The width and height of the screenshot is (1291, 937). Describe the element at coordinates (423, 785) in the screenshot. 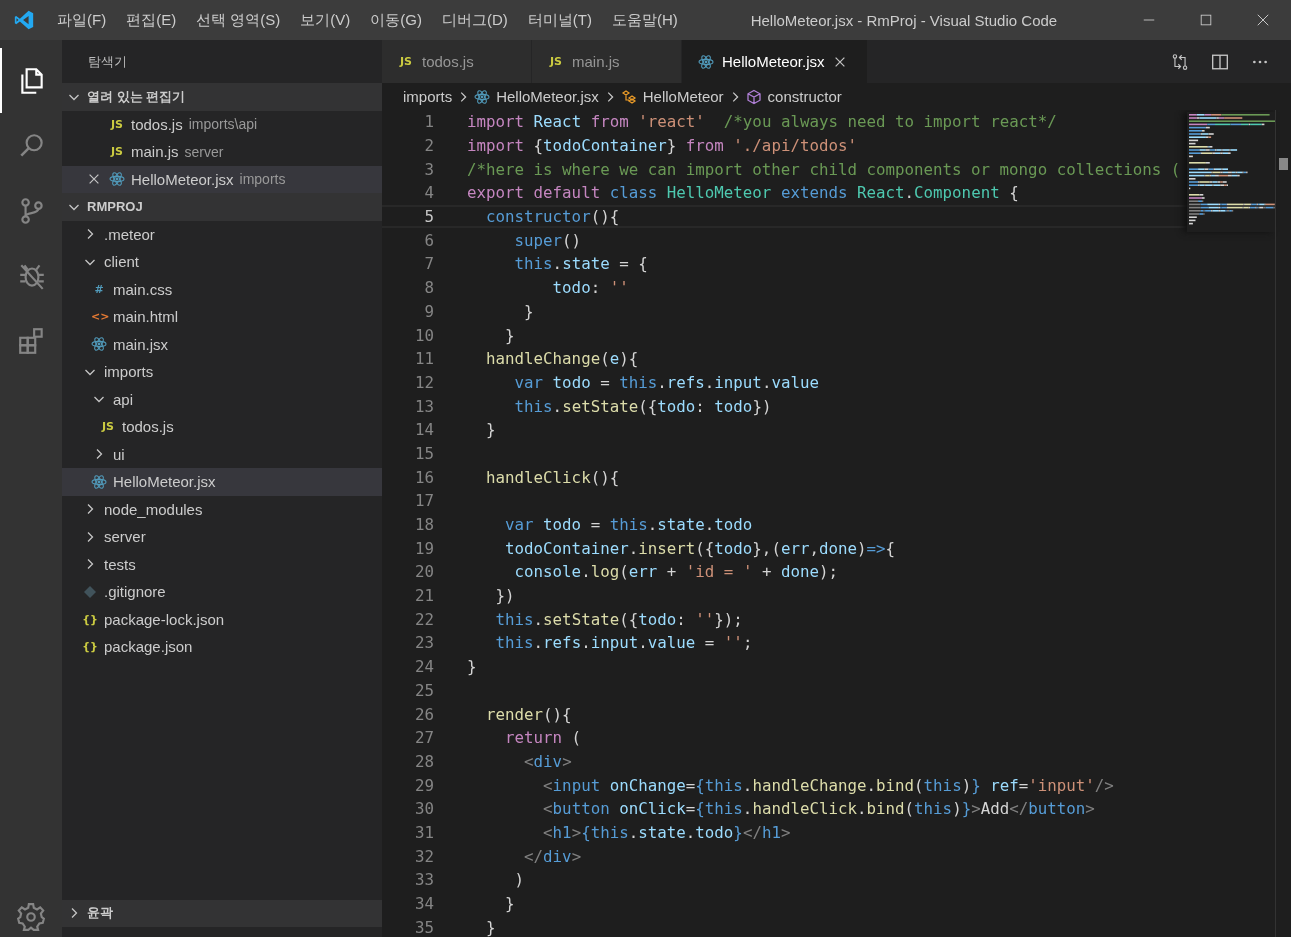

I see `line-number: 29` at that location.